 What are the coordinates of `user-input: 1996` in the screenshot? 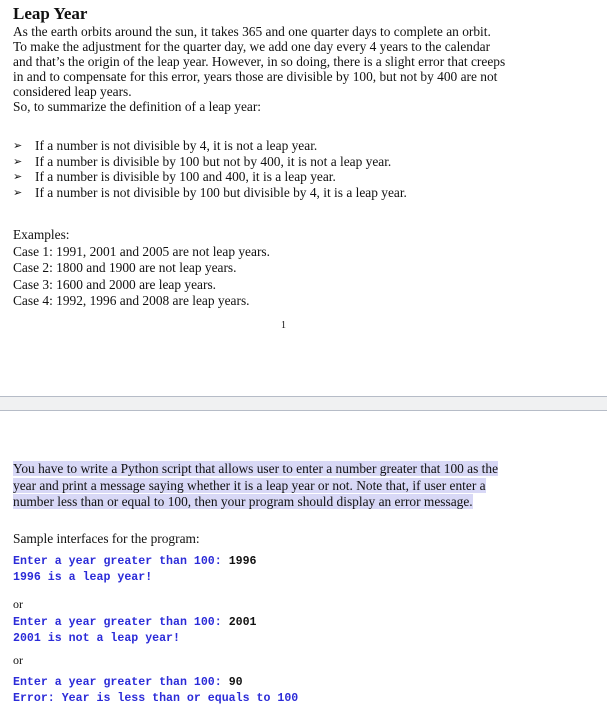 It's located at (242, 561).